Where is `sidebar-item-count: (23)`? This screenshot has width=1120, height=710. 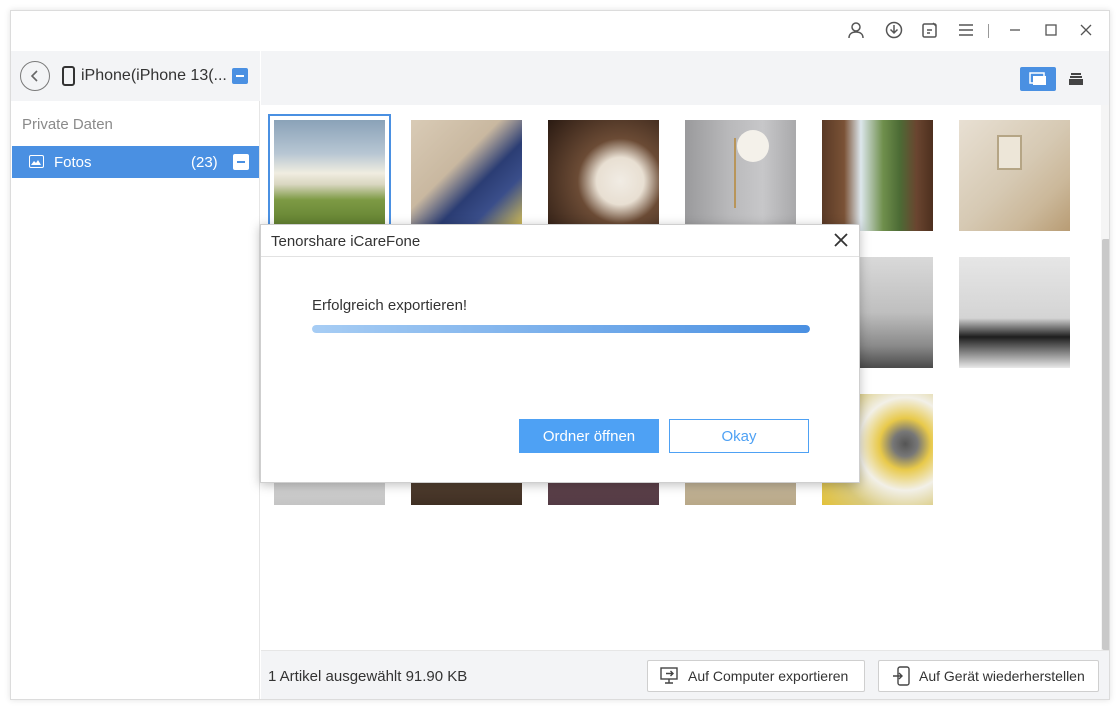
sidebar-item-count: (23) is located at coordinates (204, 162).